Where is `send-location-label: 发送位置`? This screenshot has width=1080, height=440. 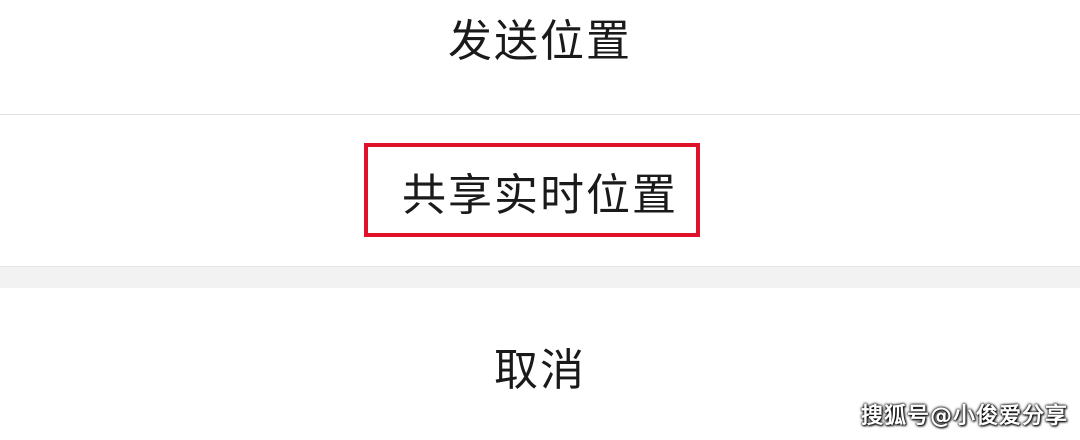 send-location-label: 发送位置 is located at coordinates (540, 41).